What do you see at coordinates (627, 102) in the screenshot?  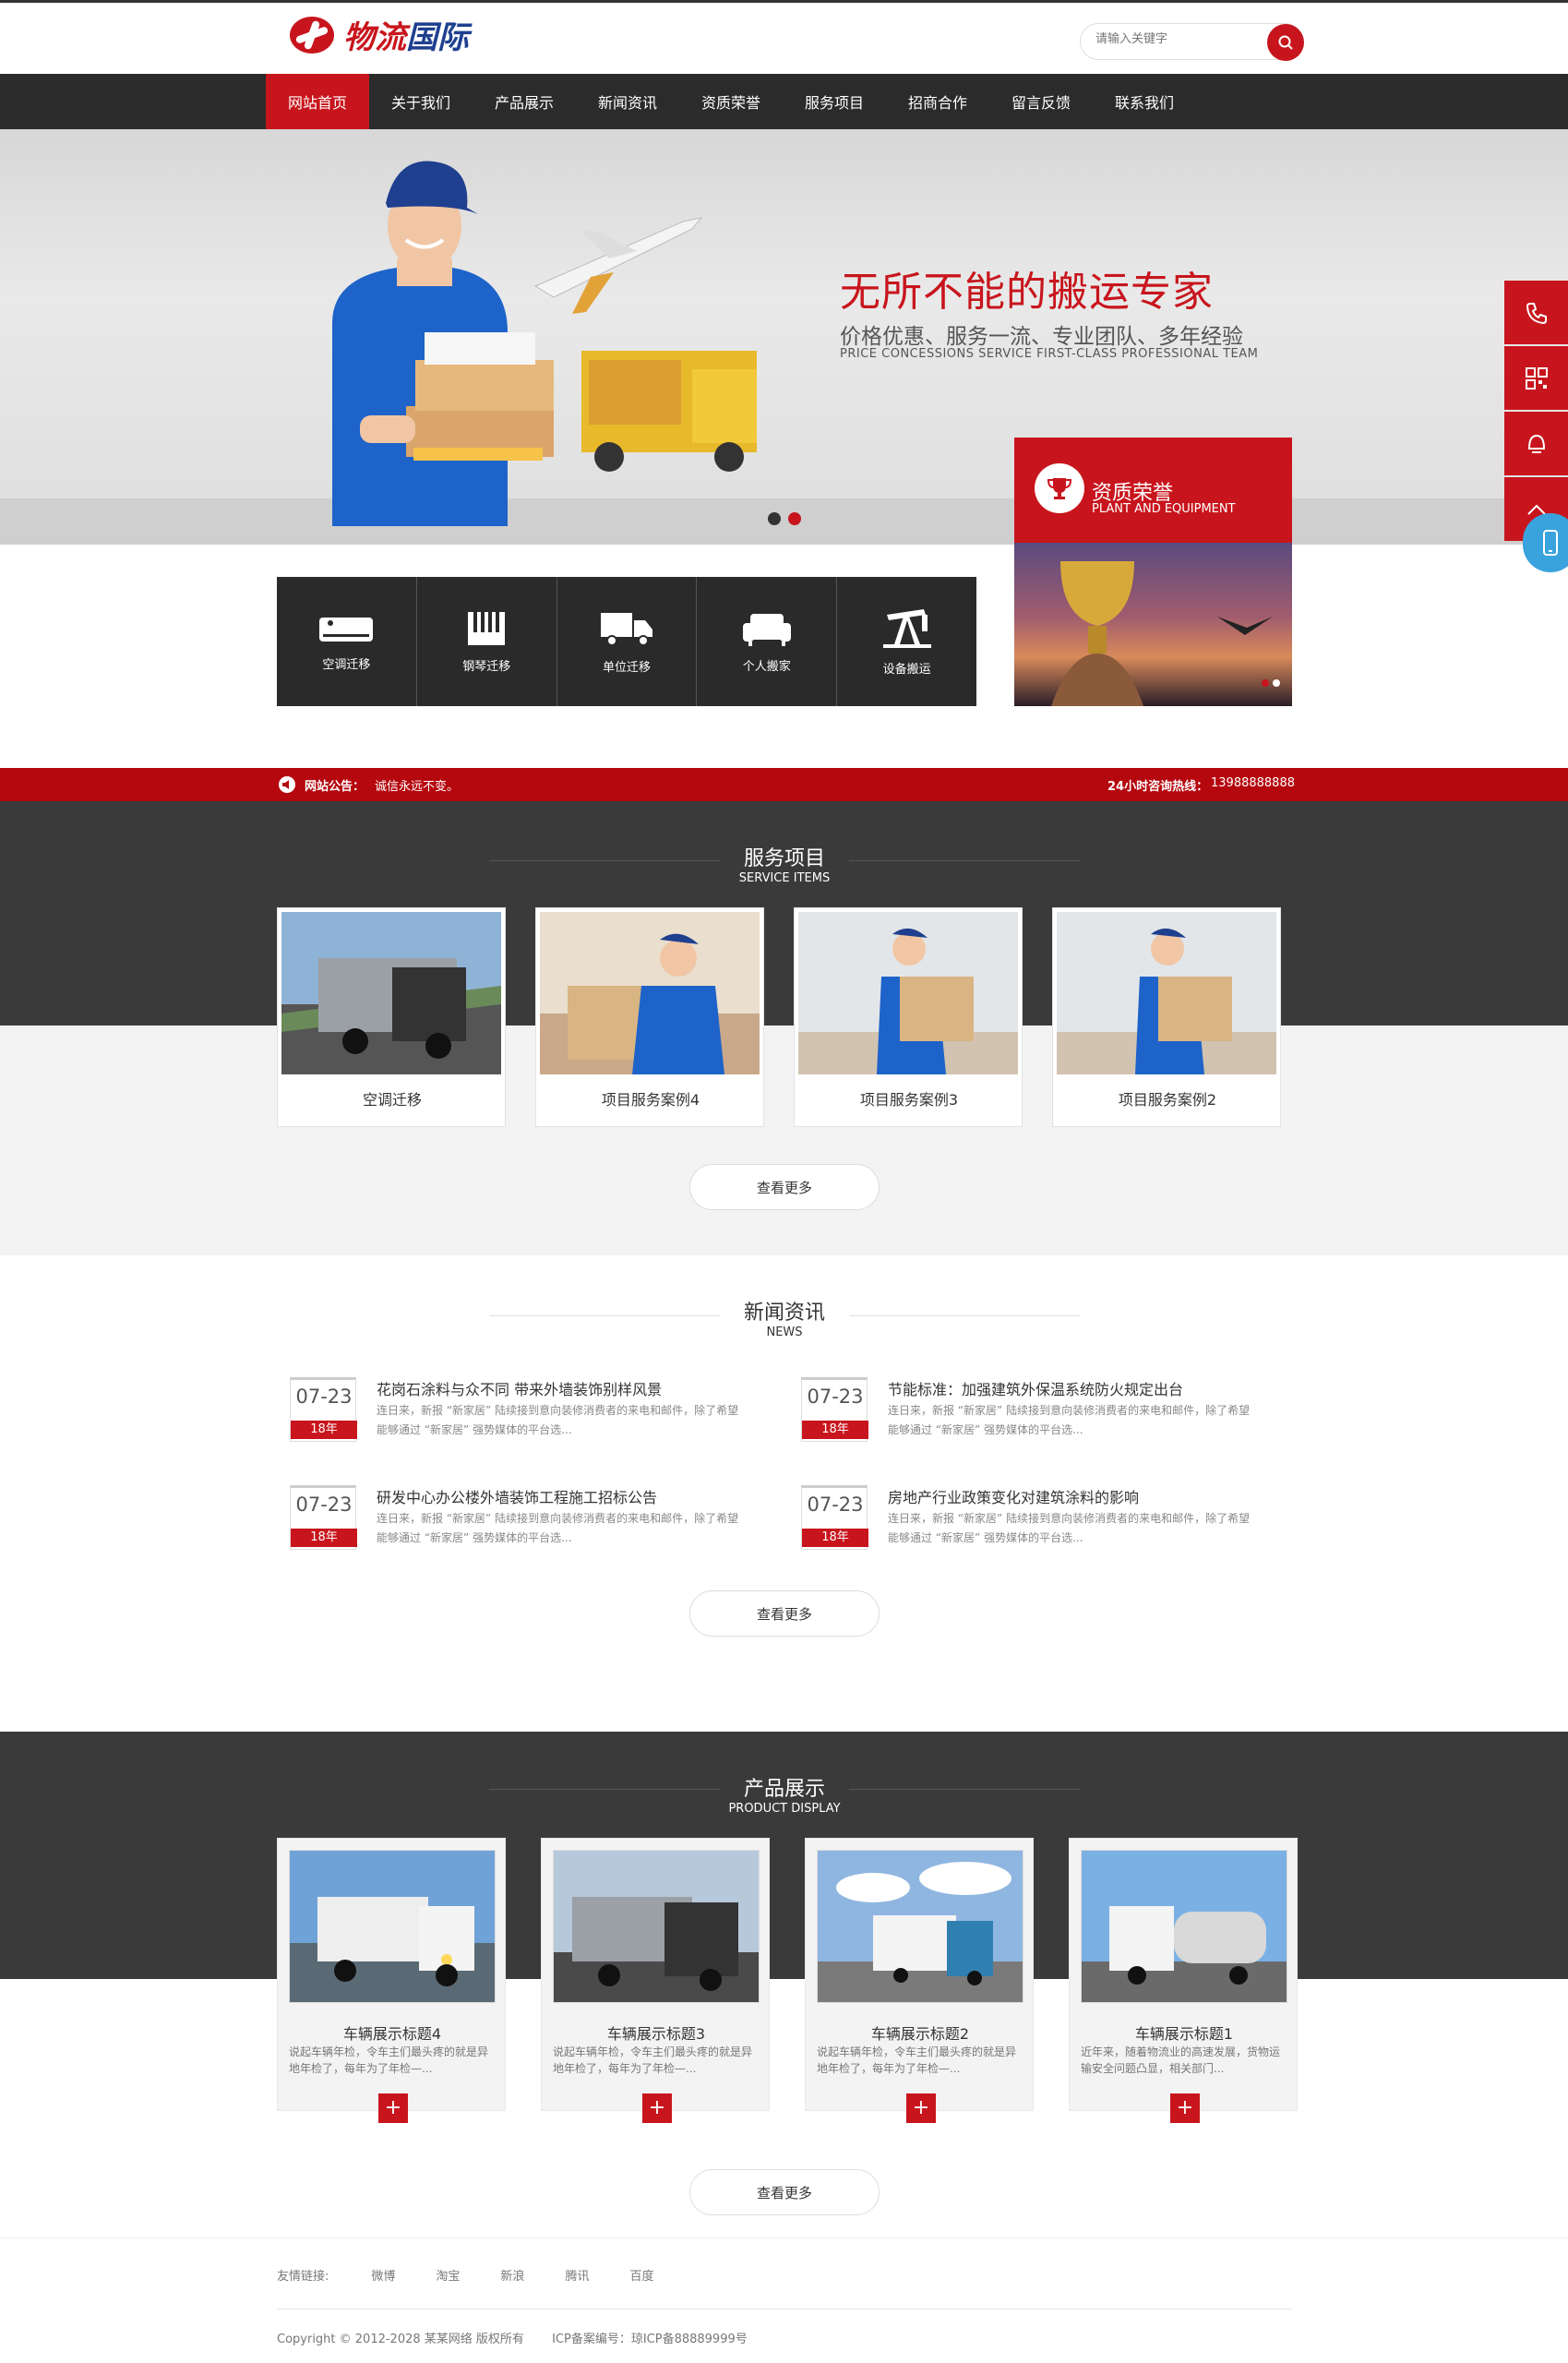 I see `nav-item-news: 新闻资讯` at bounding box center [627, 102].